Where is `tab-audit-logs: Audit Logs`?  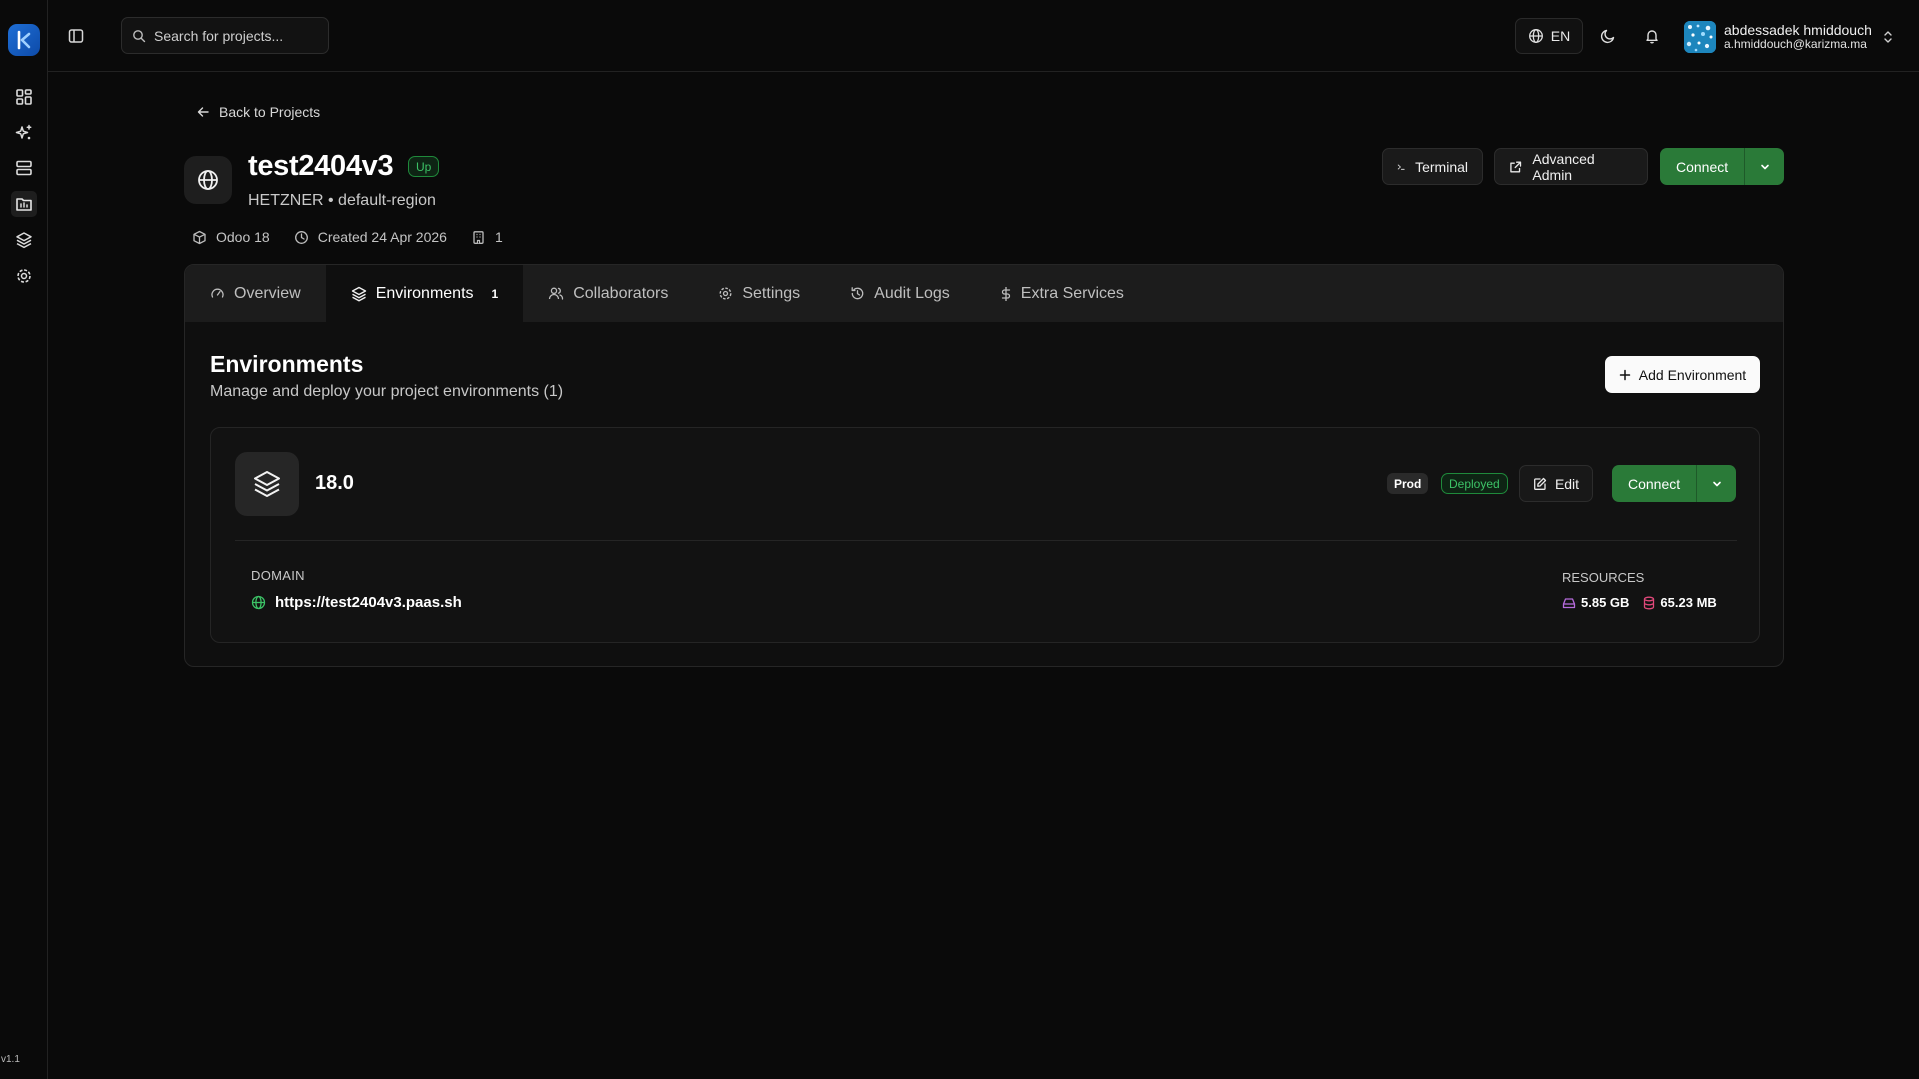 tab-audit-logs: Audit Logs is located at coordinates (900, 293).